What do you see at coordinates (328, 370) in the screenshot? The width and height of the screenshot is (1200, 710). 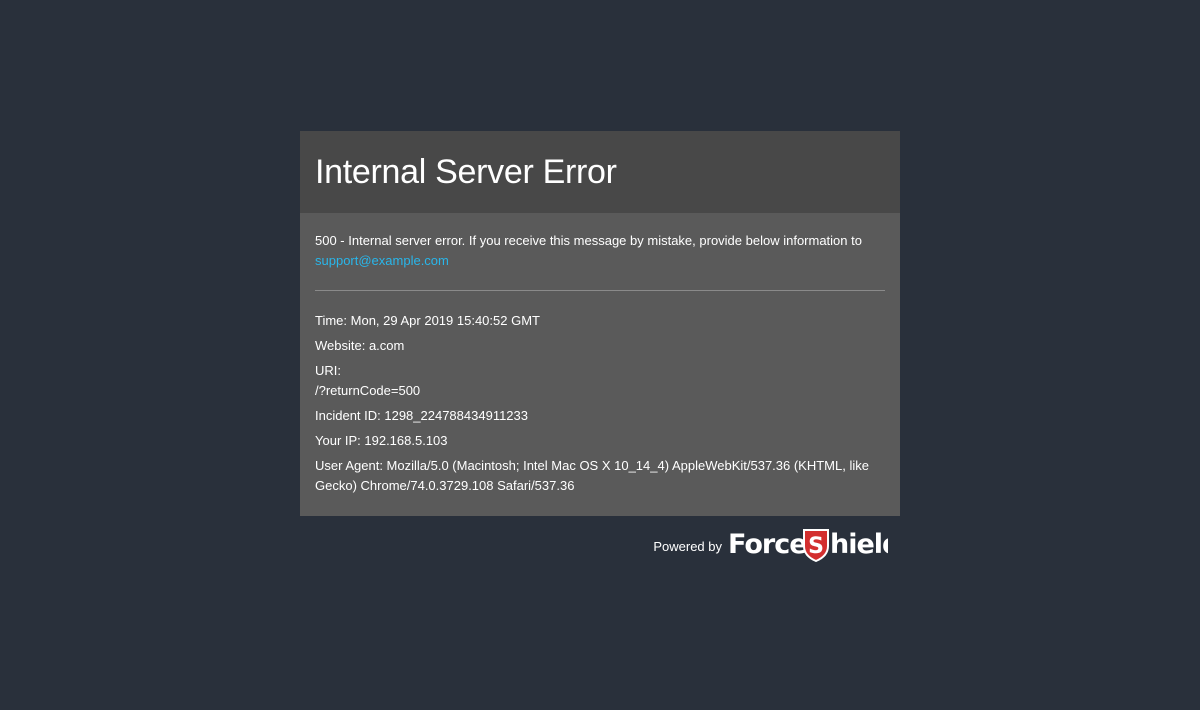 I see `uri-label: URI:` at bounding box center [328, 370].